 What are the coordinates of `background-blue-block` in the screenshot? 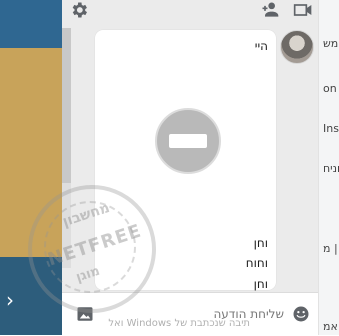 It's located at (31, 24).